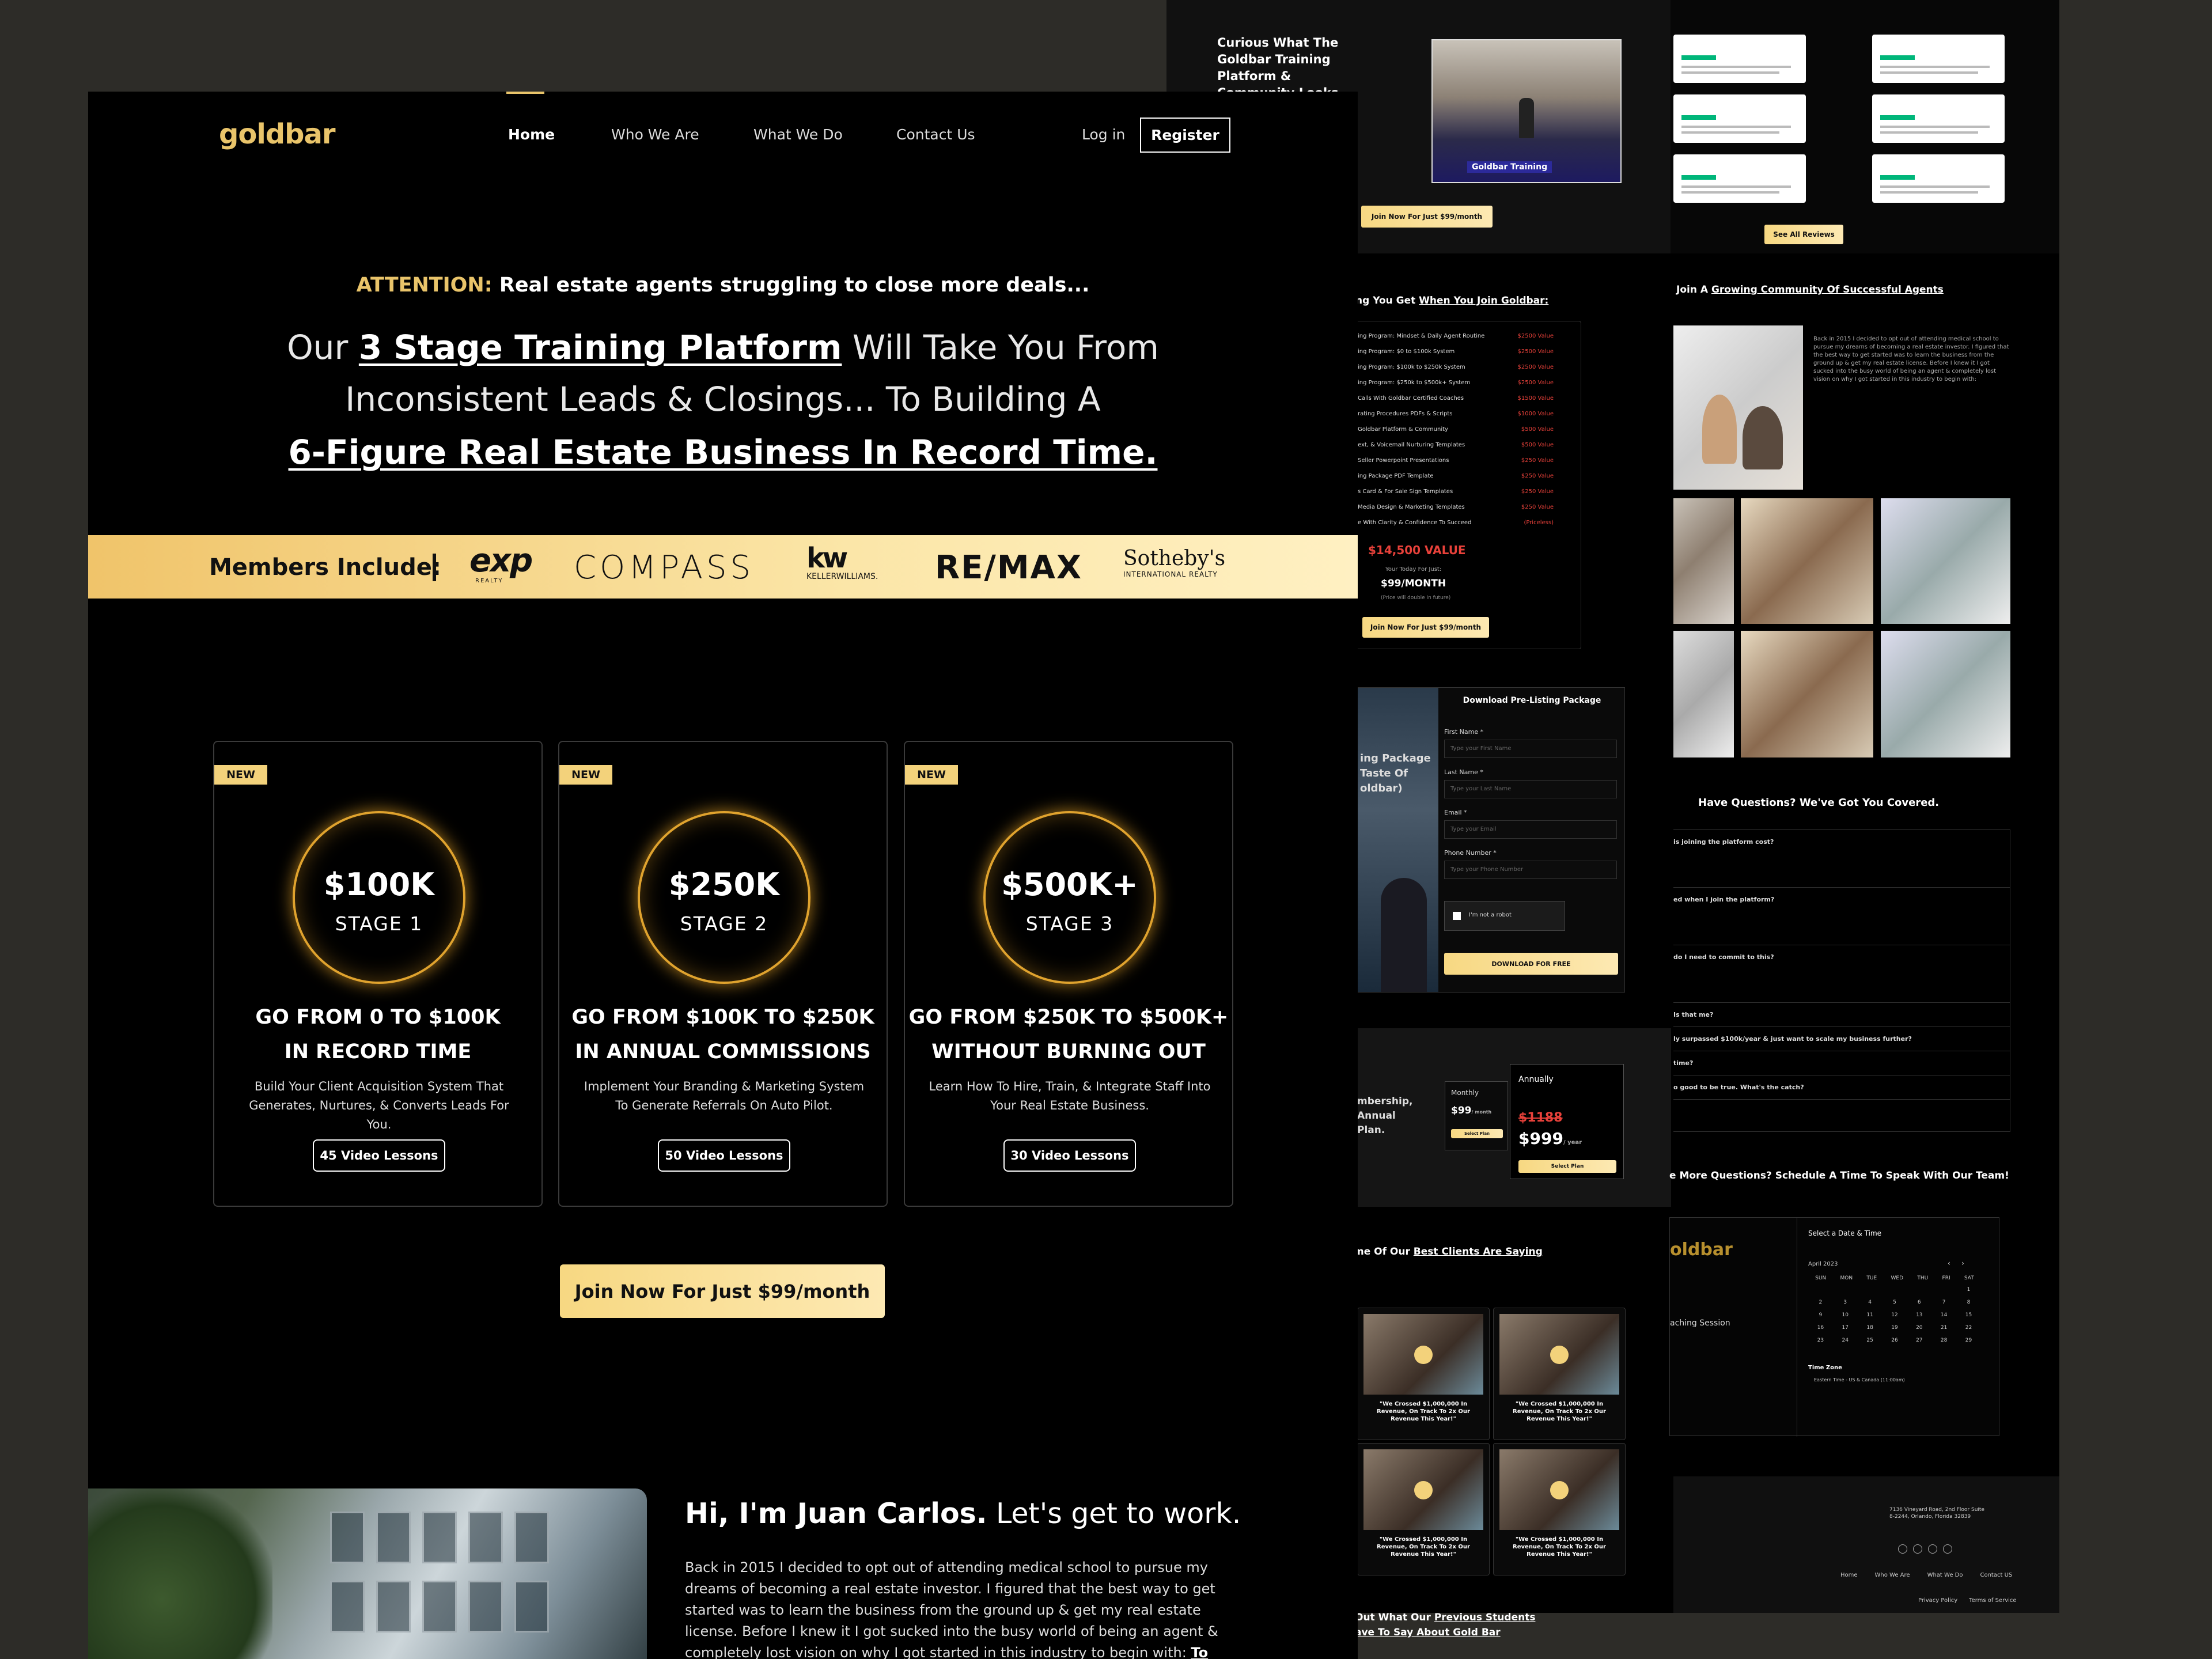 This screenshot has height=1659, width=2212. Describe the element at coordinates (1103, 134) in the screenshot. I see `login-link: Log in` at that location.